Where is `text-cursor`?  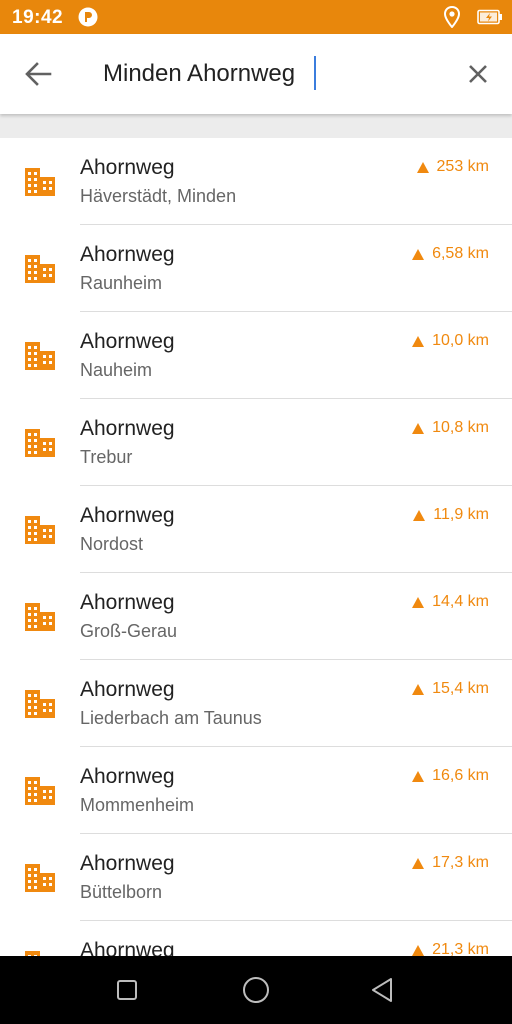 text-cursor is located at coordinates (315, 73).